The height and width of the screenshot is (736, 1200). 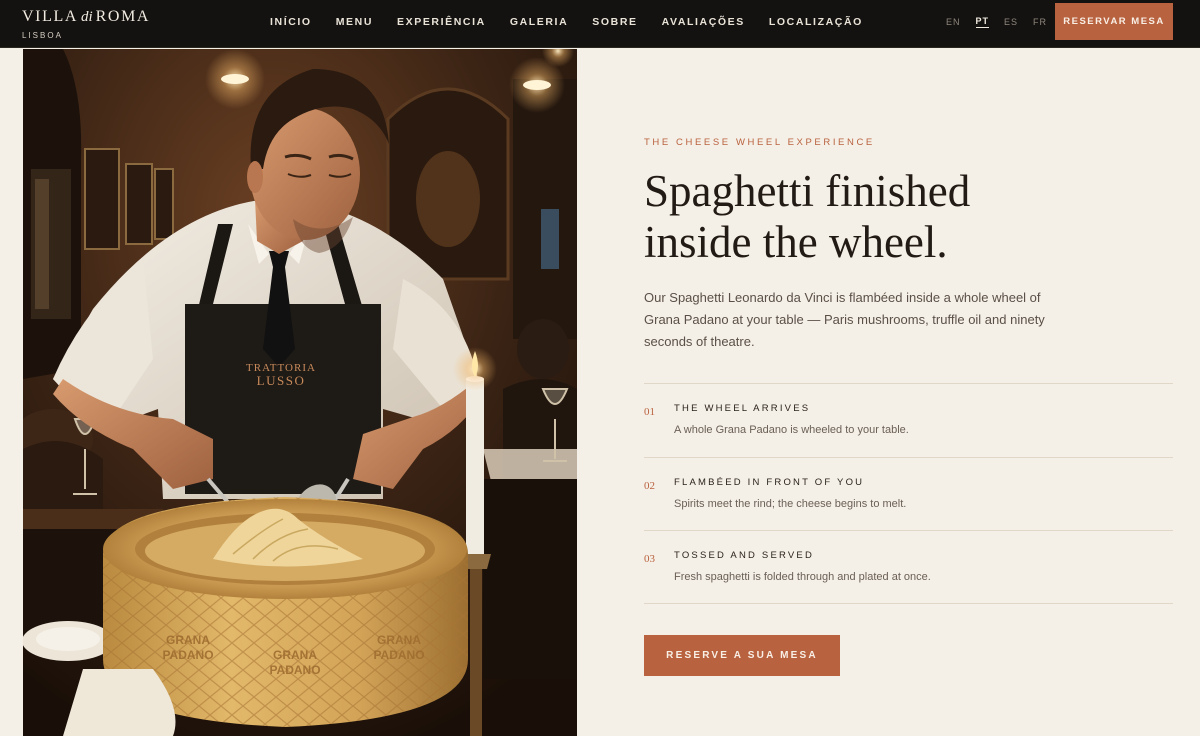 I want to click on reserve-your-table-button: RESERVE A SUA MESA, so click(x=742, y=655).